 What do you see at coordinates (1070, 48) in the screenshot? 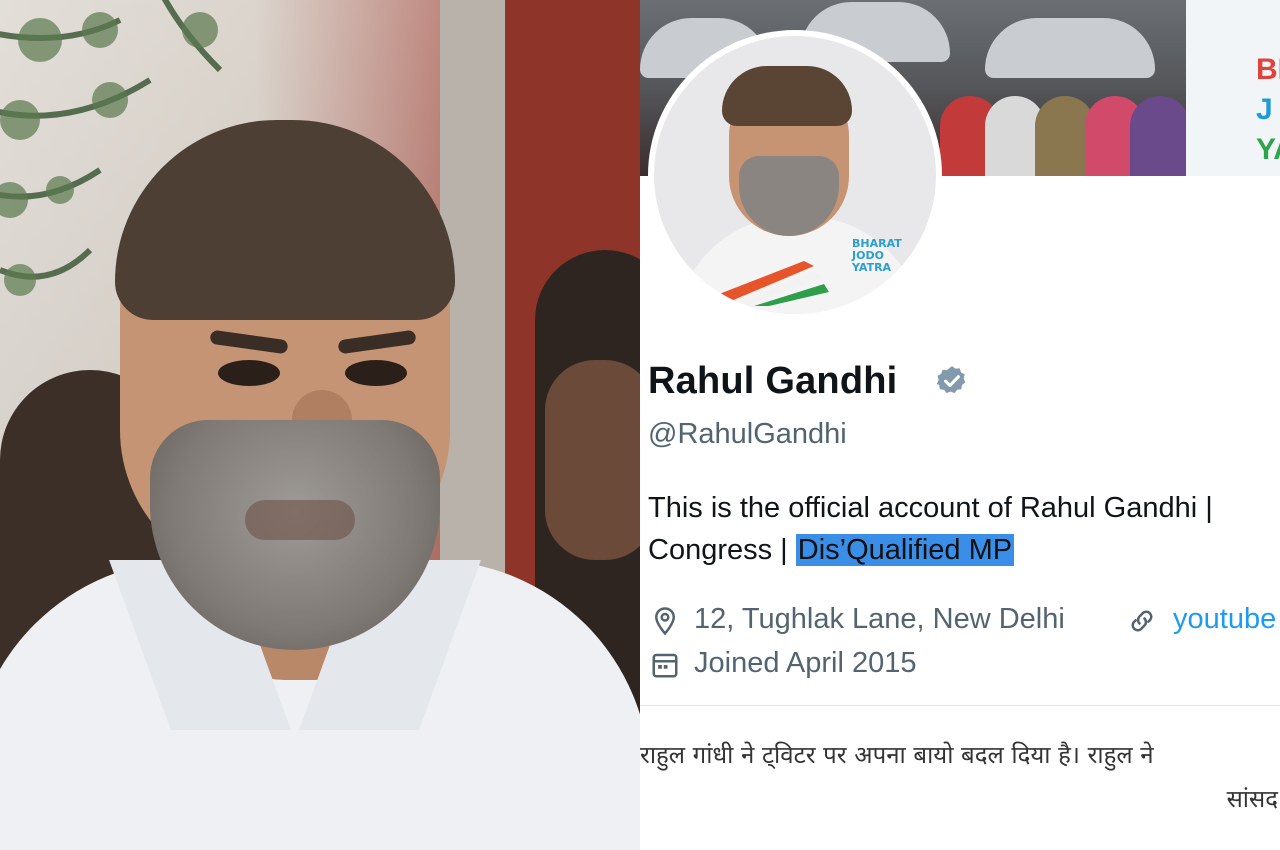
I see `umbrella` at bounding box center [1070, 48].